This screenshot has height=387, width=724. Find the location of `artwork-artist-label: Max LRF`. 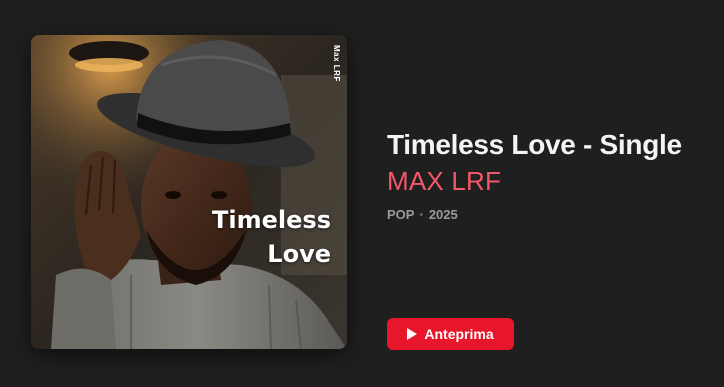

artwork-artist-label: Max LRF is located at coordinates (336, 63).